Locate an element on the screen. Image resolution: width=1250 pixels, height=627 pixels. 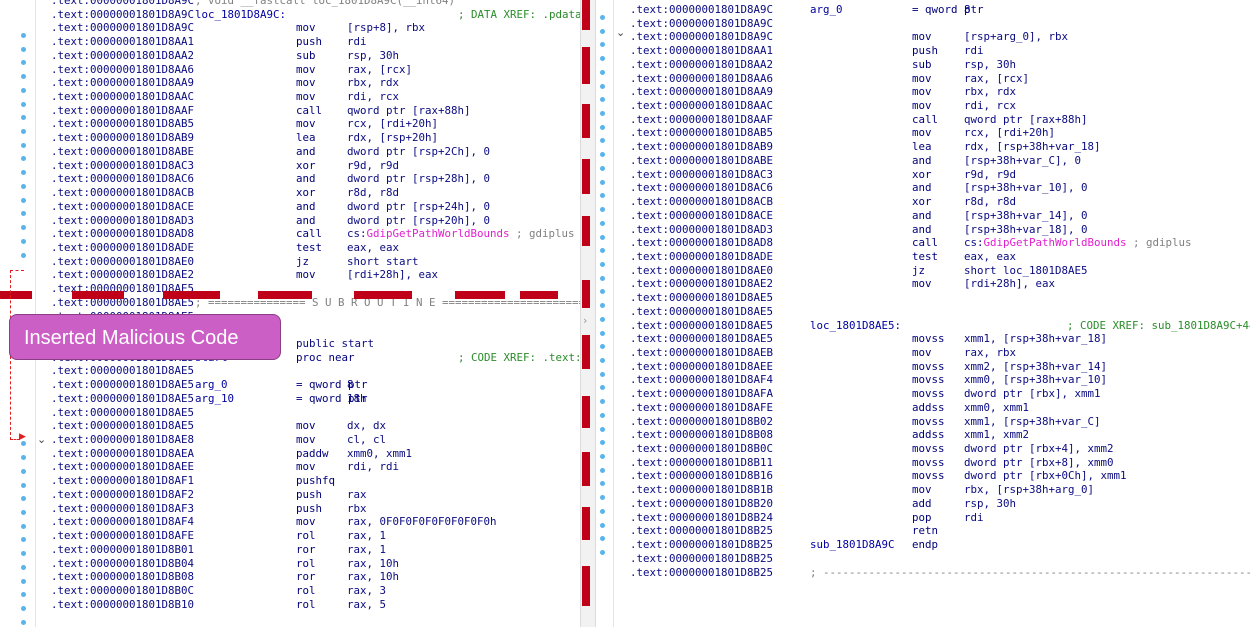
code-line: .text:00000001801D8AF2 push rax is located at coordinates (315, 495).